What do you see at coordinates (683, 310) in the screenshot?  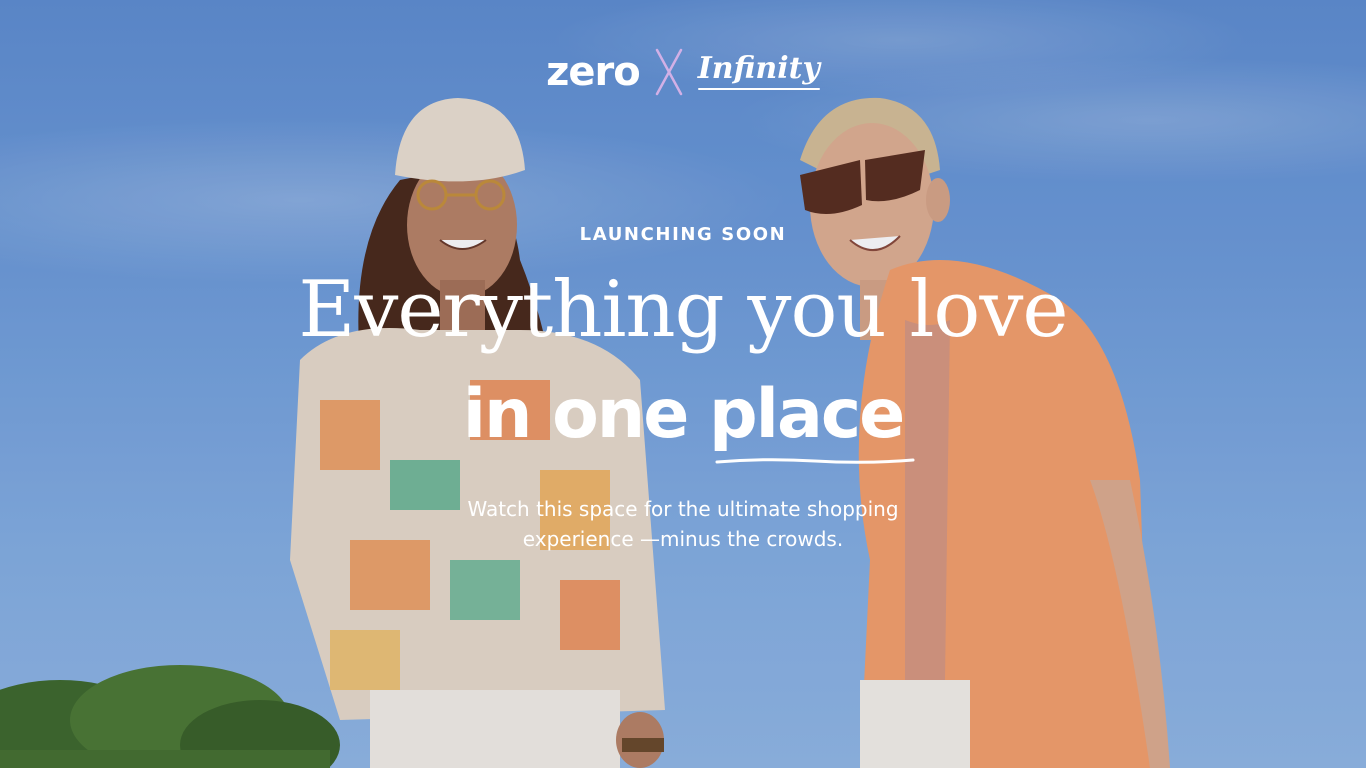 I see `headline-line-1: Everything you love` at bounding box center [683, 310].